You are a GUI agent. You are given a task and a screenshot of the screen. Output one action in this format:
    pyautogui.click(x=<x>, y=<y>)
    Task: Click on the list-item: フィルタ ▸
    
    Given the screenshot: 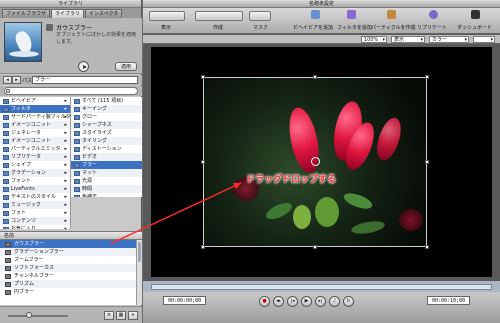 What is the action you would take?
    pyautogui.click(x=35, y=109)
    